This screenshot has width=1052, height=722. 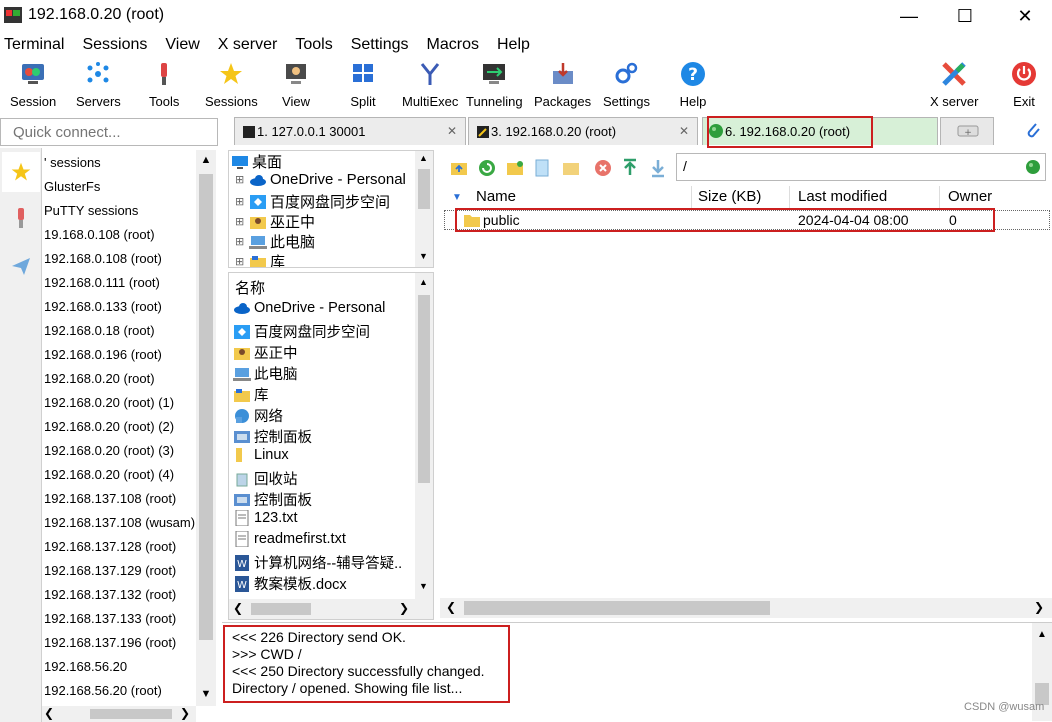 I want to click on session-item: 192.168.0.20 (root) (2), so click(x=109, y=426).